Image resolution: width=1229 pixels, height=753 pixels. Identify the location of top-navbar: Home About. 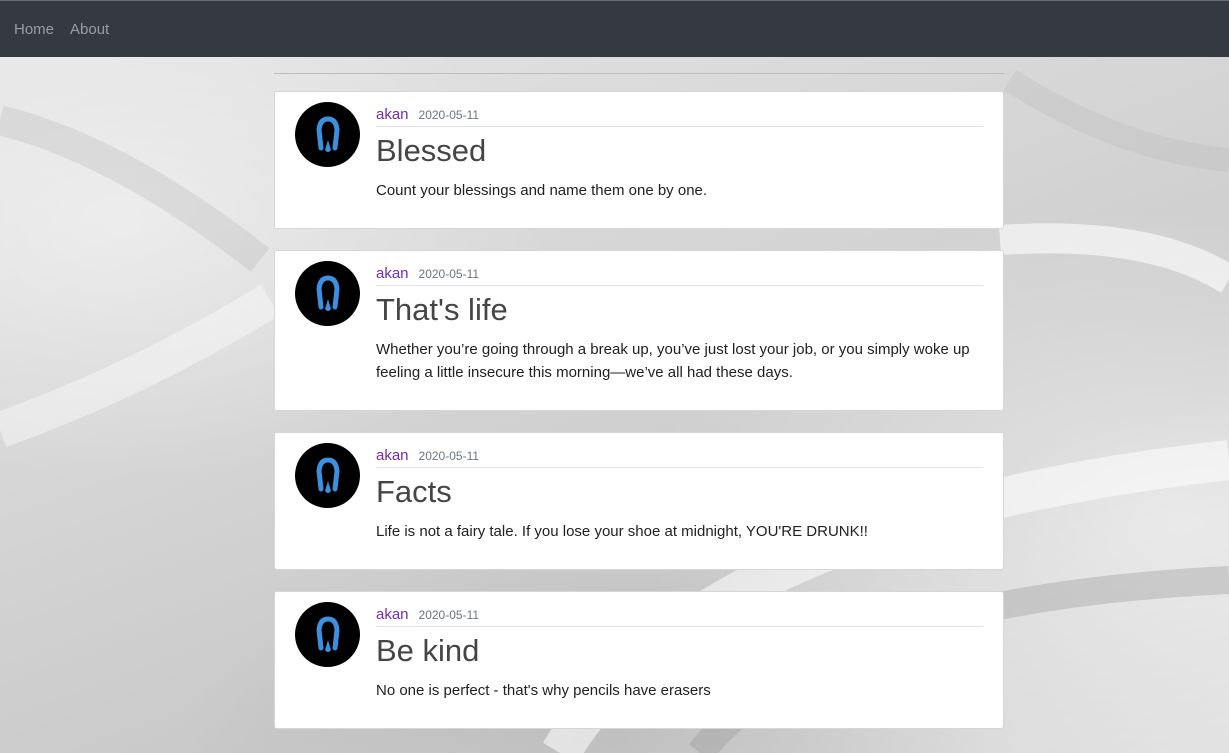
(614, 28).